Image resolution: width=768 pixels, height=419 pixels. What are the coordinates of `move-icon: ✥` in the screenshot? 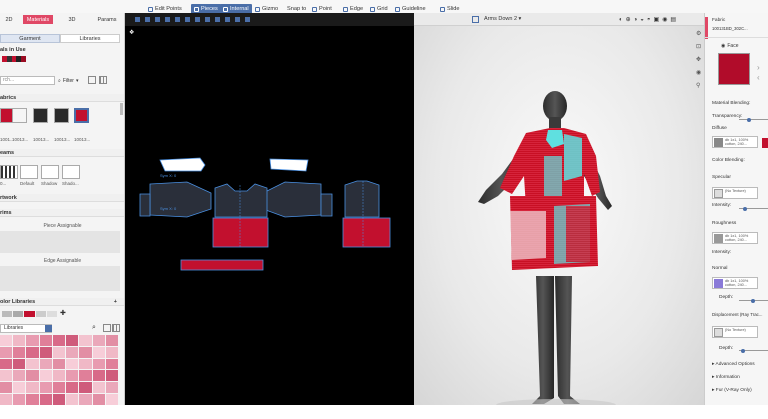 It's located at (700, 59).